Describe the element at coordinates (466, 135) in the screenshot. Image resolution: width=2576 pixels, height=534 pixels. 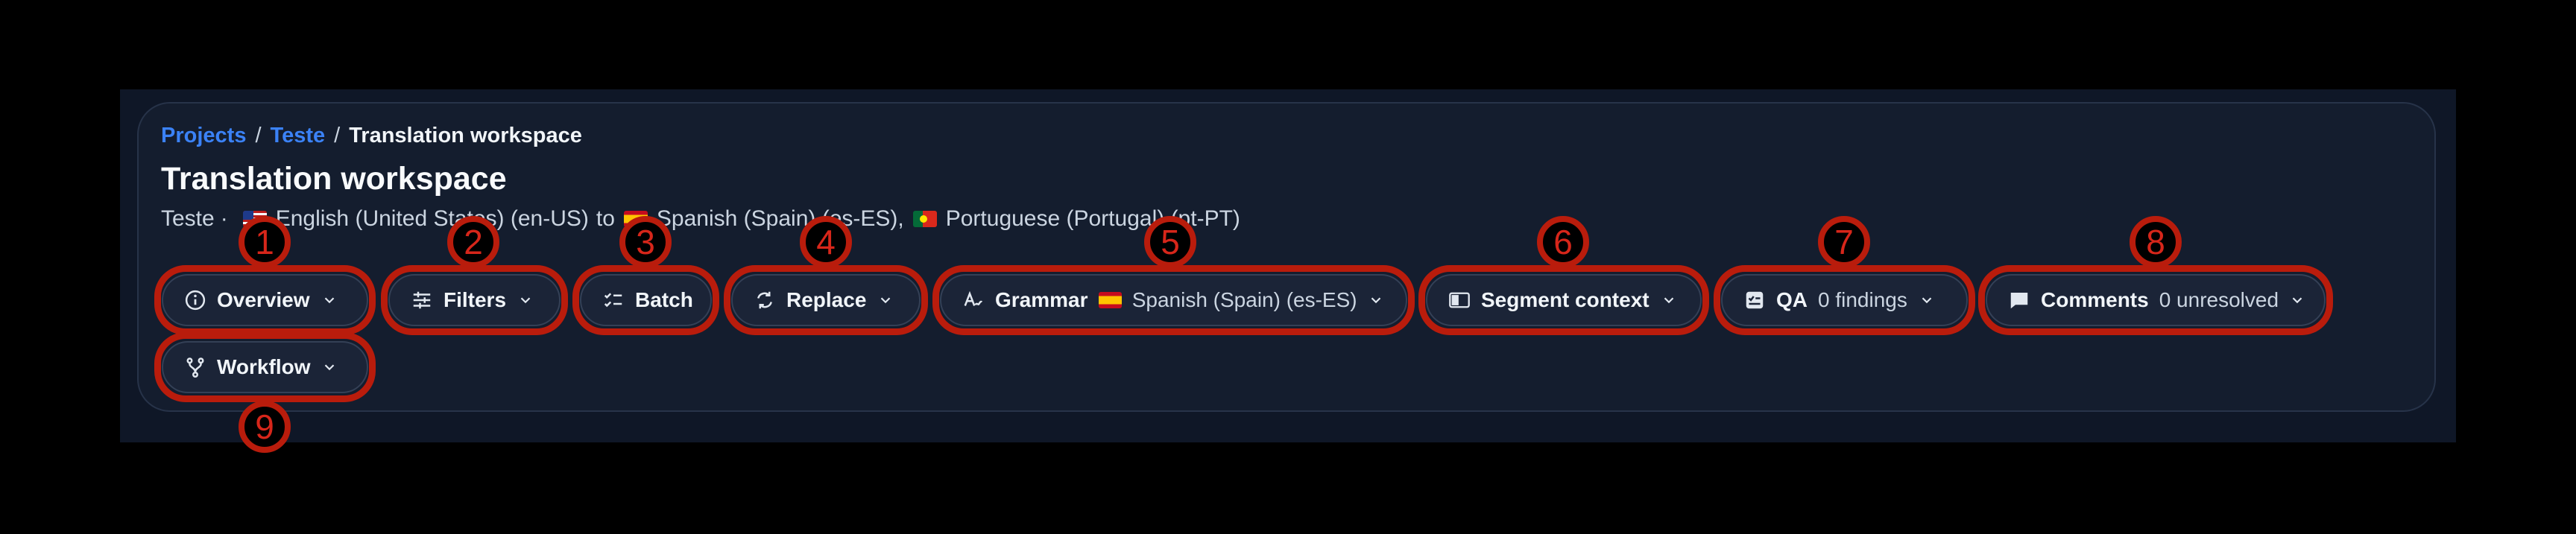
I see `breadcrumb-current: Translation workspace` at that location.